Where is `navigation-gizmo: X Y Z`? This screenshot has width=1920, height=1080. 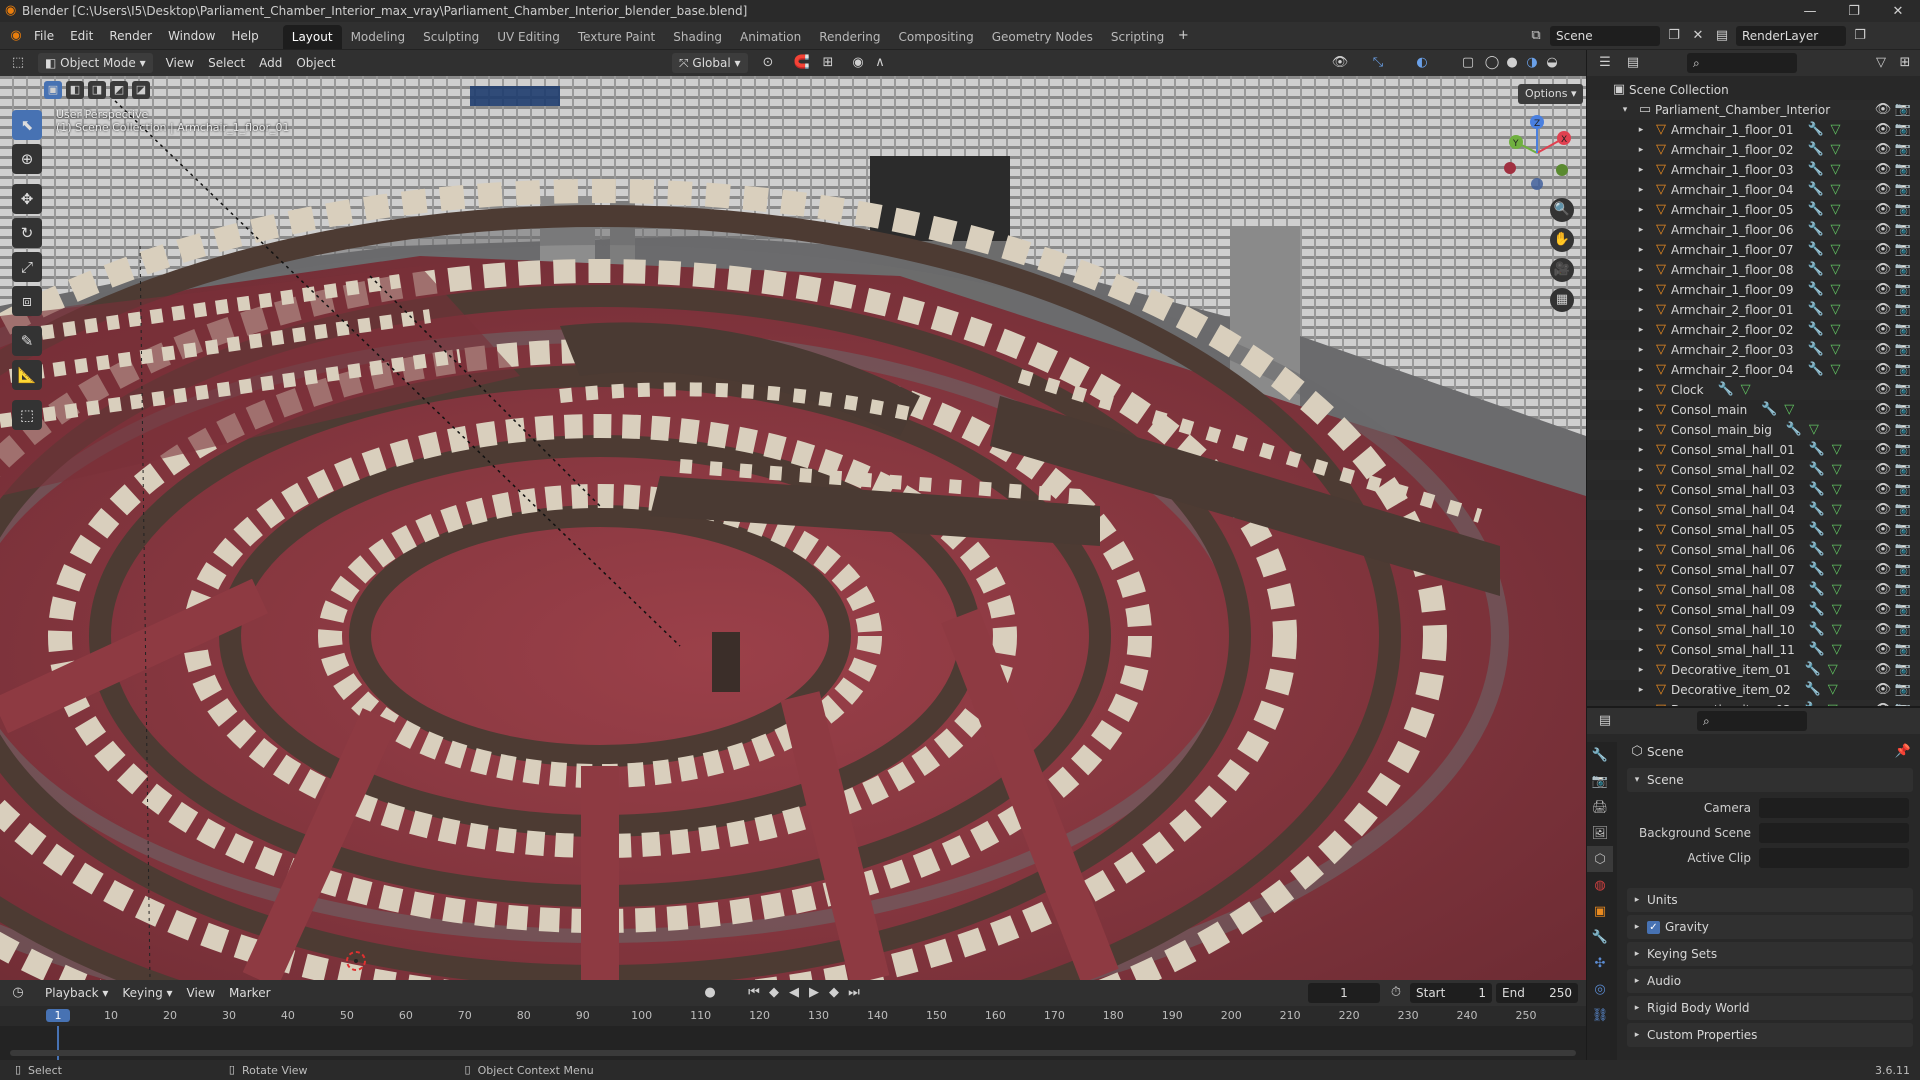 navigation-gizmo: X Y Z is located at coordinates (1537, 153).